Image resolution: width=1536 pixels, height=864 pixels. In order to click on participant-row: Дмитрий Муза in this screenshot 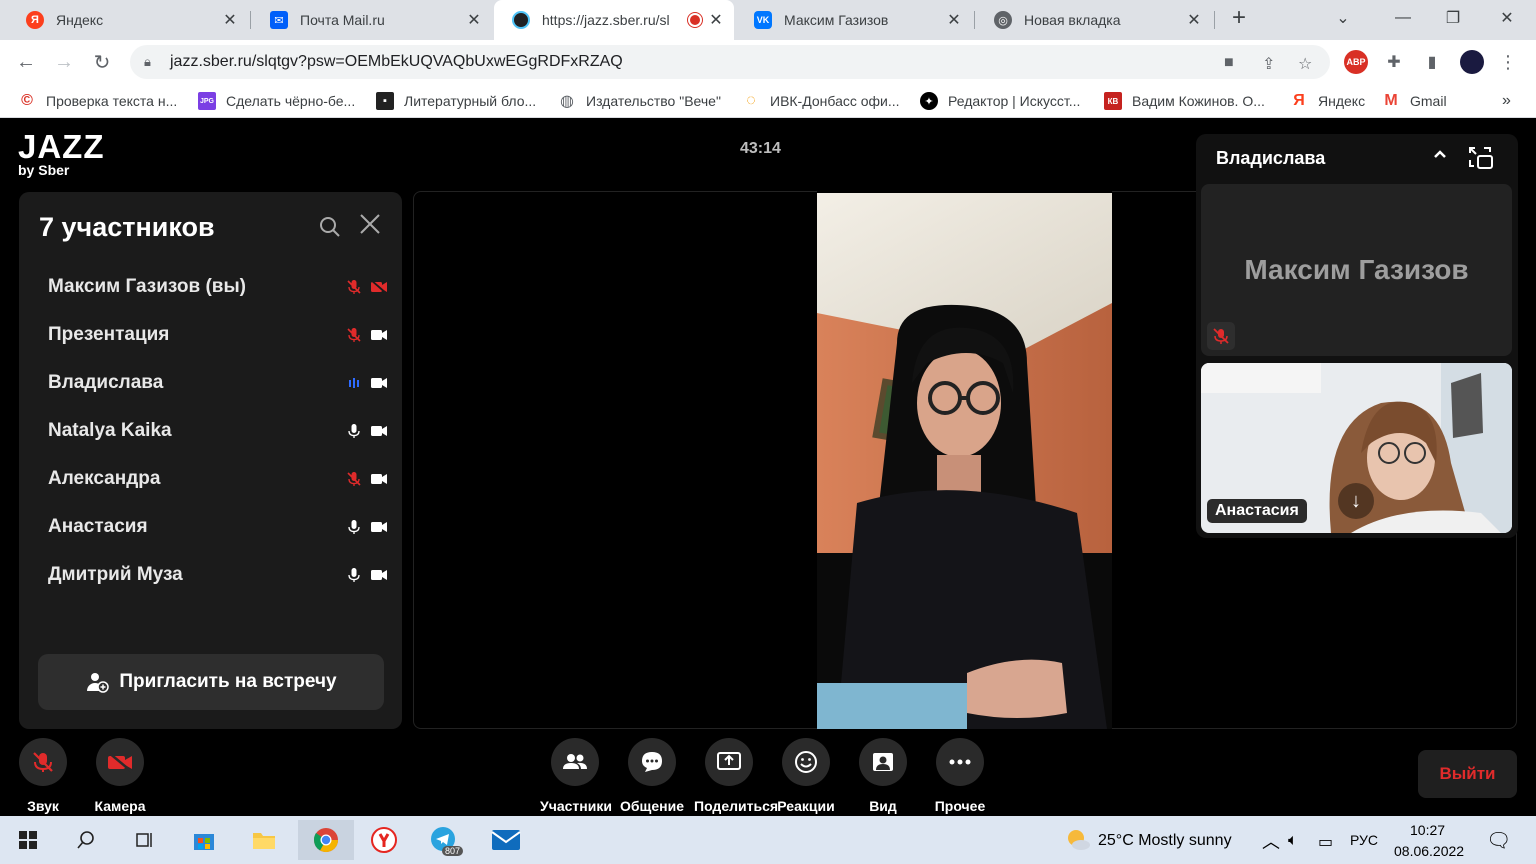, I will do `click(218, 575)`.